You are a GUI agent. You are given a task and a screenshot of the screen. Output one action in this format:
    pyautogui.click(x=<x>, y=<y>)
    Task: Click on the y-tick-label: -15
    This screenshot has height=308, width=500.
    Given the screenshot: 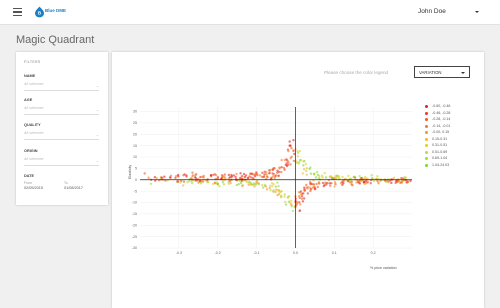 What is the action you would take?
    pyautogui.click(x=134, y=214)
    